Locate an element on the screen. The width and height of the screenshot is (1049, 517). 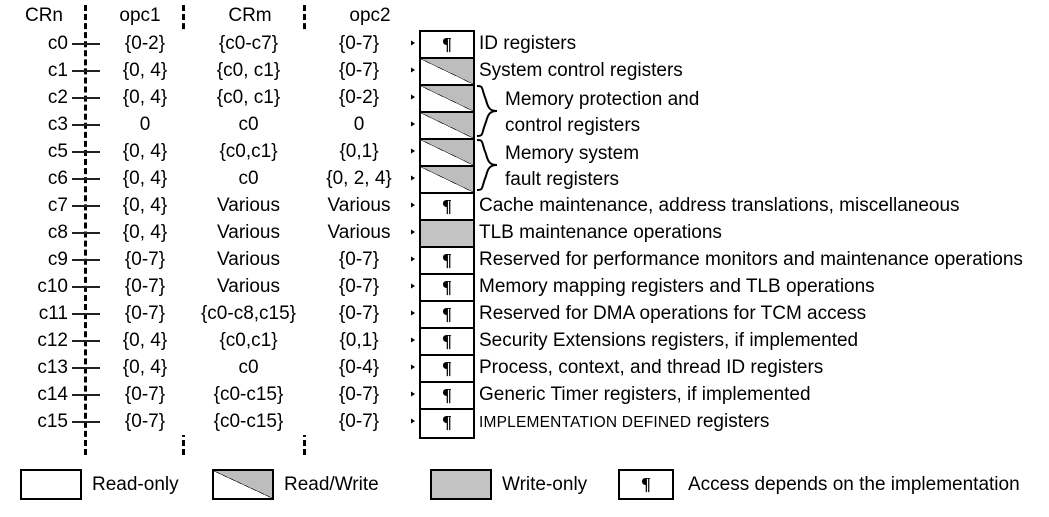
opc2-value: {0-4} is located at coordinates (359, 367).